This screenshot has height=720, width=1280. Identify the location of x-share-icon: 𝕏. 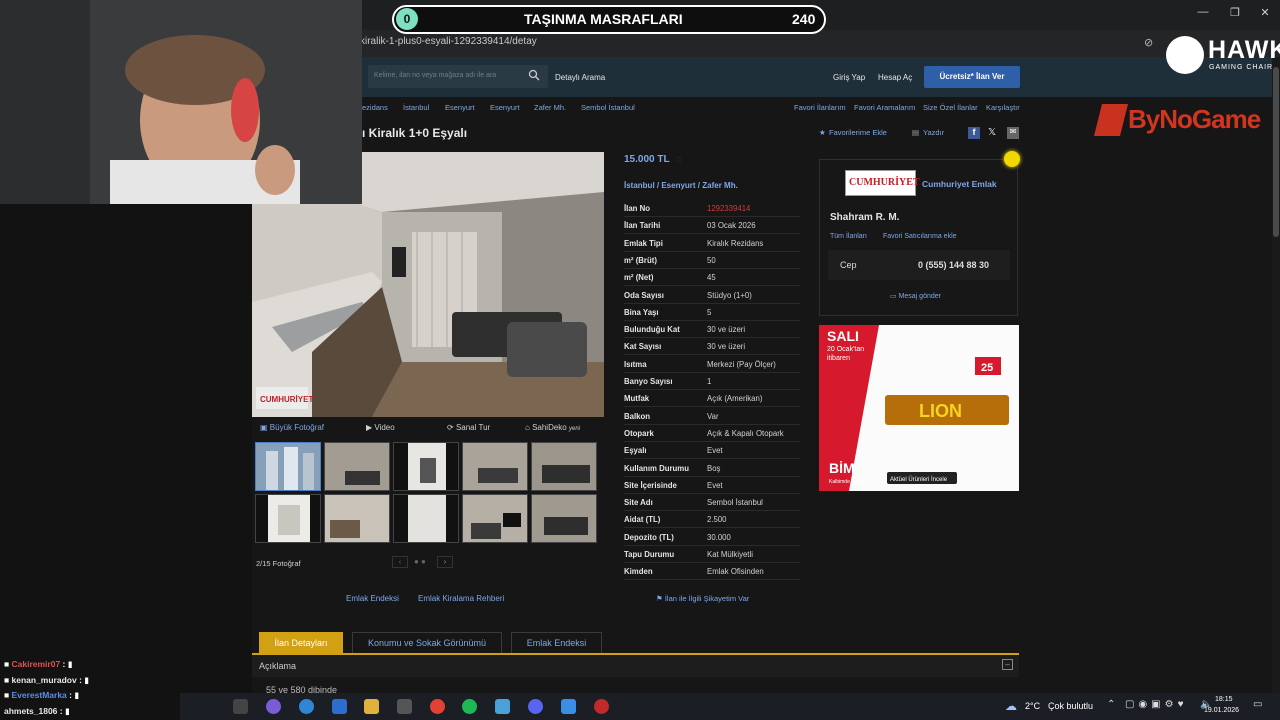
(992, 132).